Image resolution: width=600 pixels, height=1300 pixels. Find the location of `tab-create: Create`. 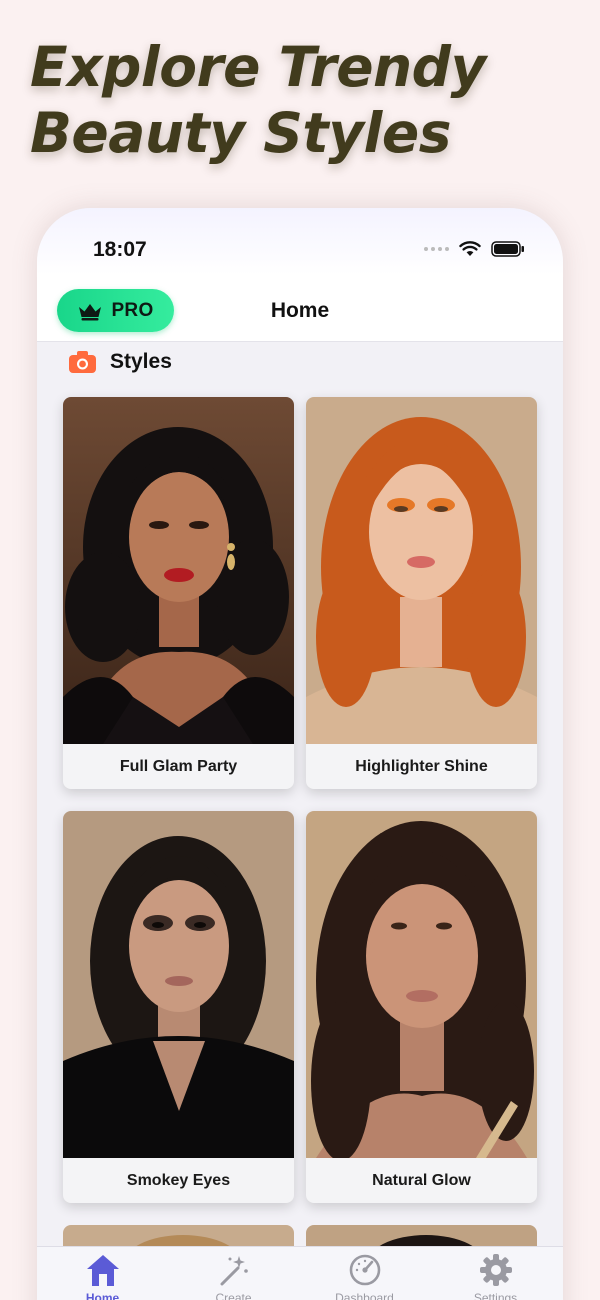

tab-create: Create is located at coordinates (233, 1276).